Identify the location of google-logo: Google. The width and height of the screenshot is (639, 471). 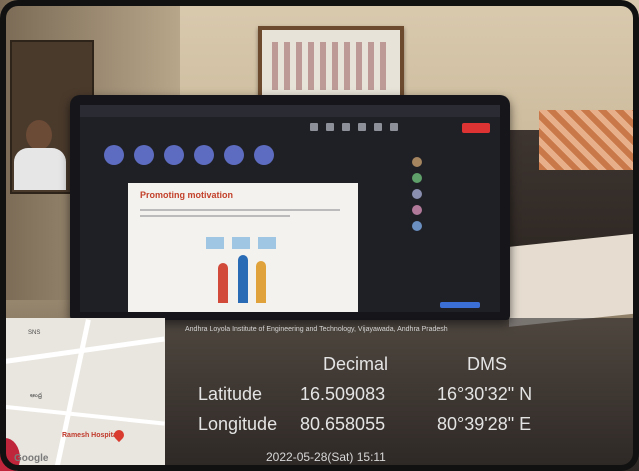
(31, 458).